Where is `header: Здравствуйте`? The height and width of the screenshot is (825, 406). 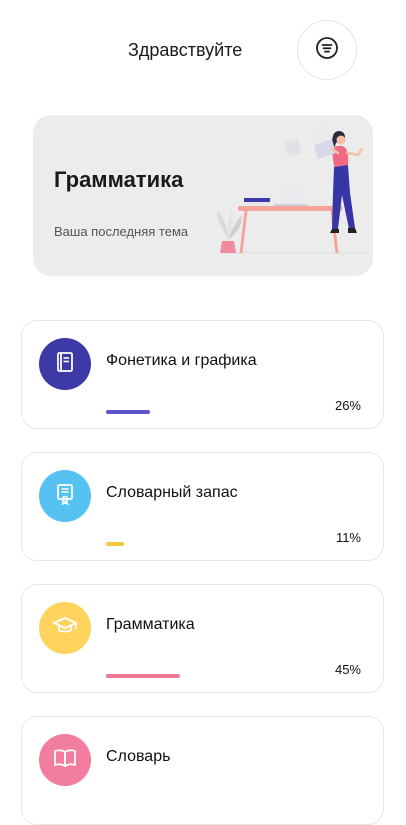 header: Здравствуйте is located at coordinates (203, 50).